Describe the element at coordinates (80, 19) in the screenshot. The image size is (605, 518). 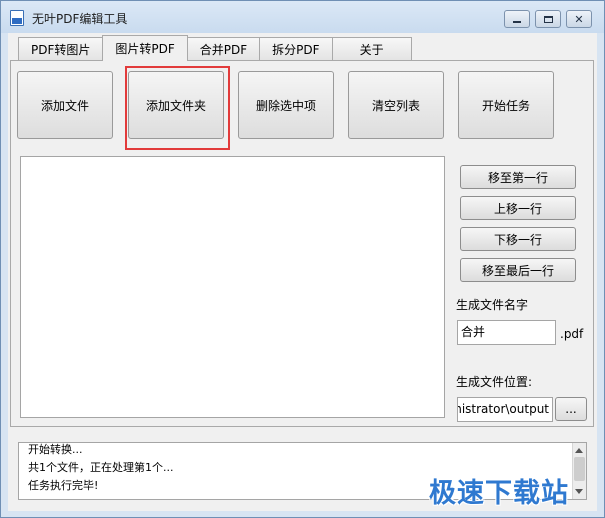
I see `window-title: 无叶PDF编辑工具` at that location.